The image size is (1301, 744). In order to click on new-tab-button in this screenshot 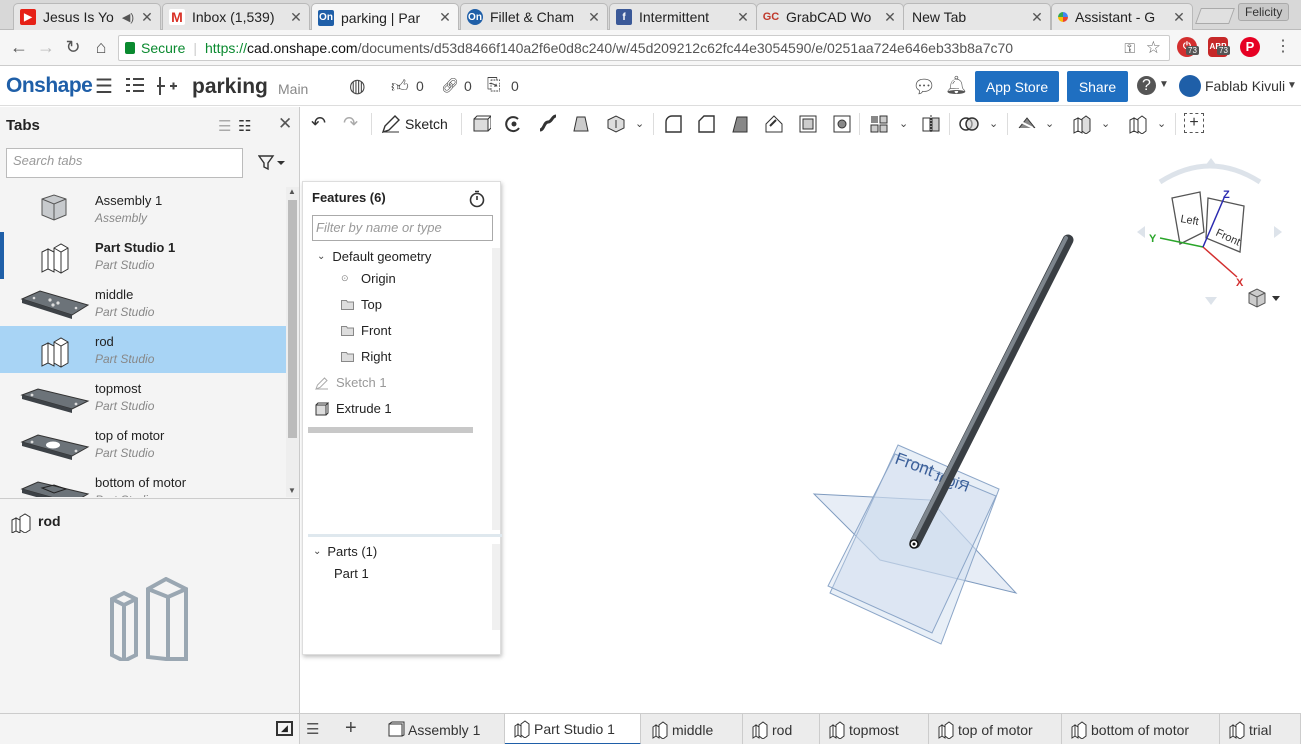, I will do `click(1215, 16)`.